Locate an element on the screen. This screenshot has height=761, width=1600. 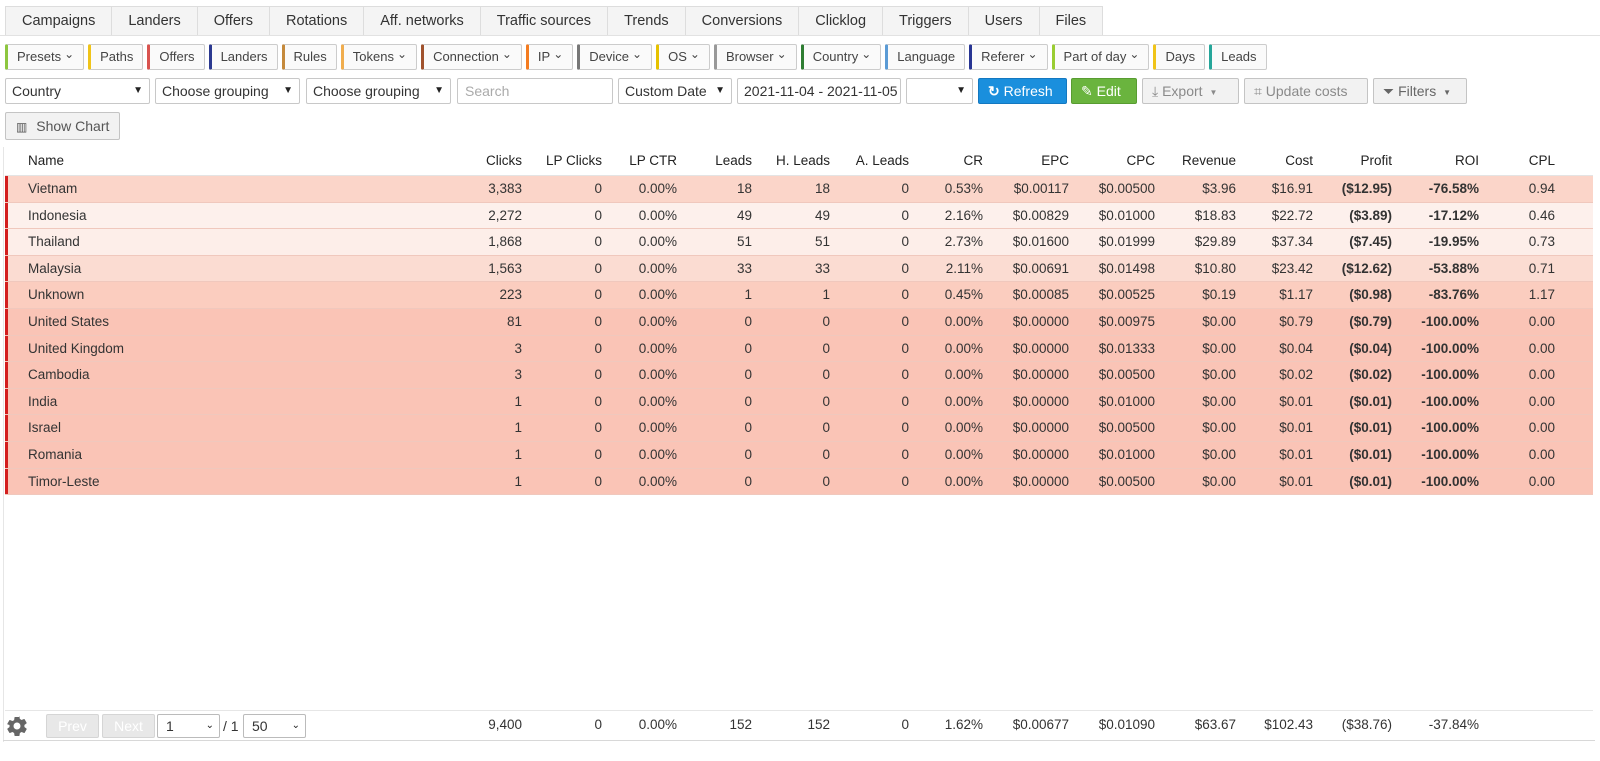
total-cost: $102.43 is located at coordinates (1288, 724).